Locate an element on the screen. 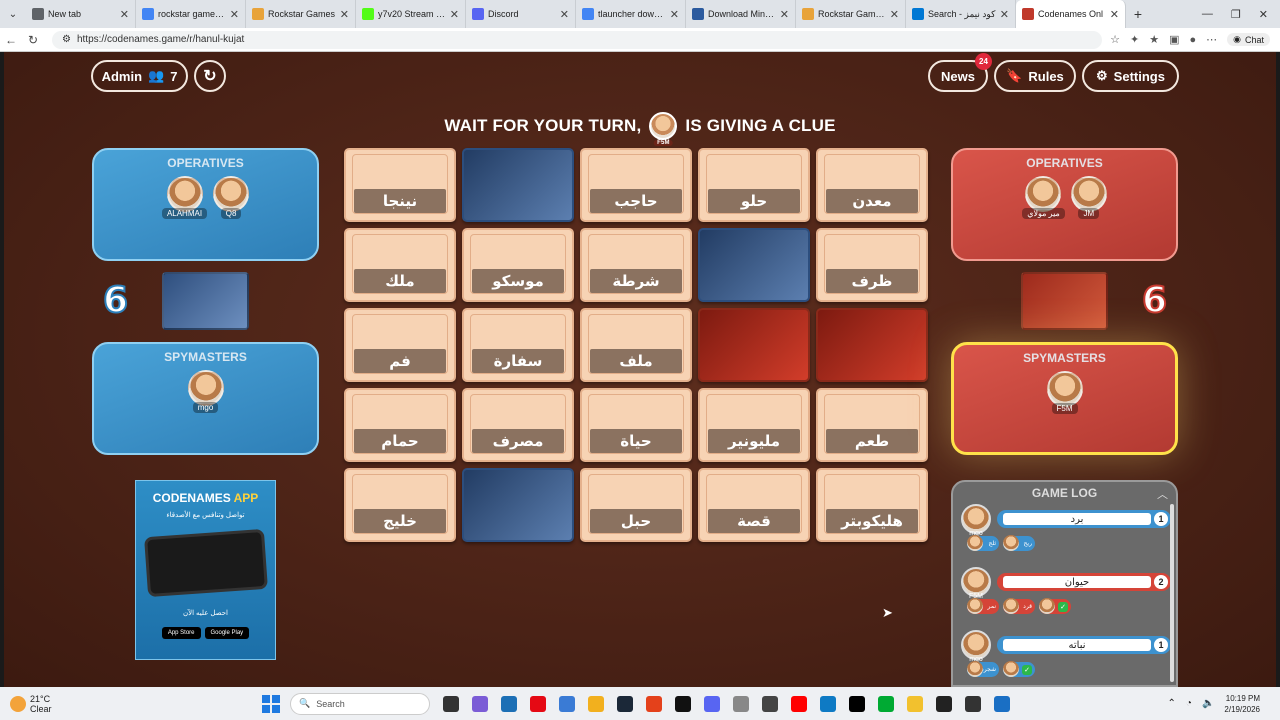 The width and height of the screenshot is (1280, 720). url-field: ⚙ https://codenames.game/r/hanul-kujat is located at coordinates (577, 39).